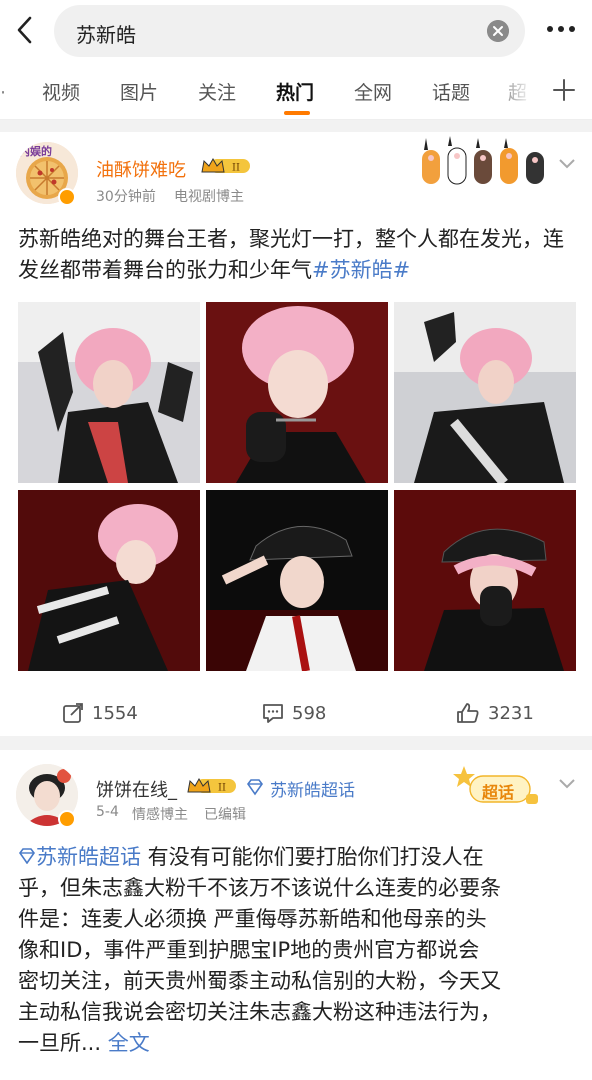  I want to click on tab-topics: 话题, so click(451, 91).